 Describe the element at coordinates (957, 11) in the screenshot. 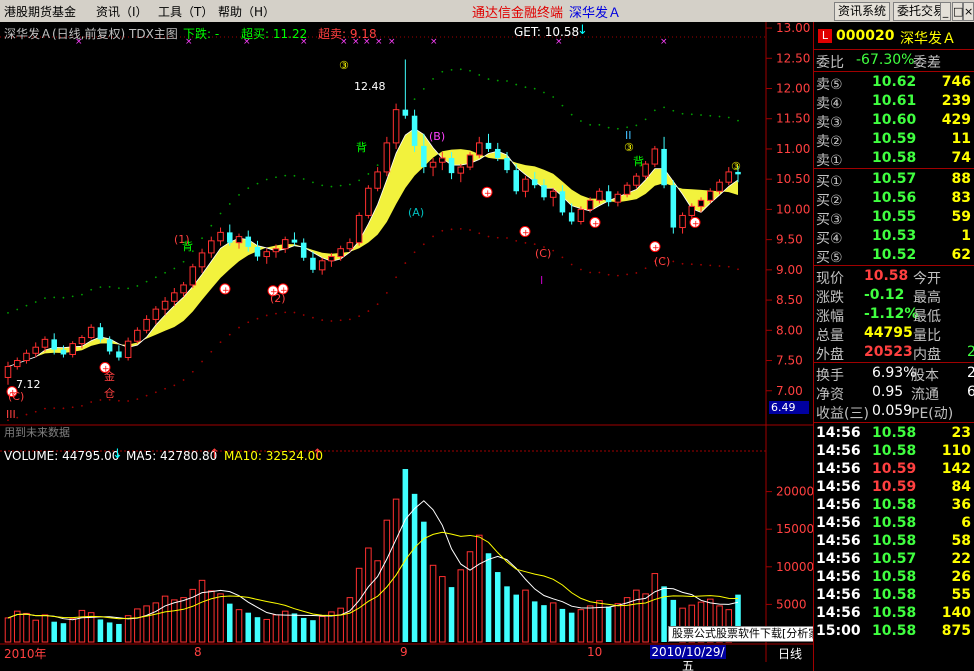

I see `maximize-icon: □` at that location.